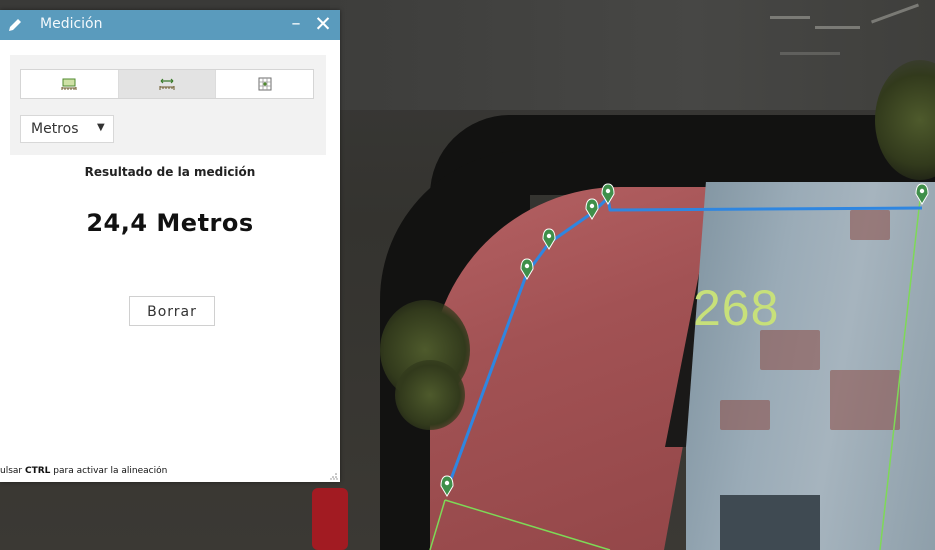 This screenshot has width=935, height=550. I want to click on pencil-icon, so click(15, 25).